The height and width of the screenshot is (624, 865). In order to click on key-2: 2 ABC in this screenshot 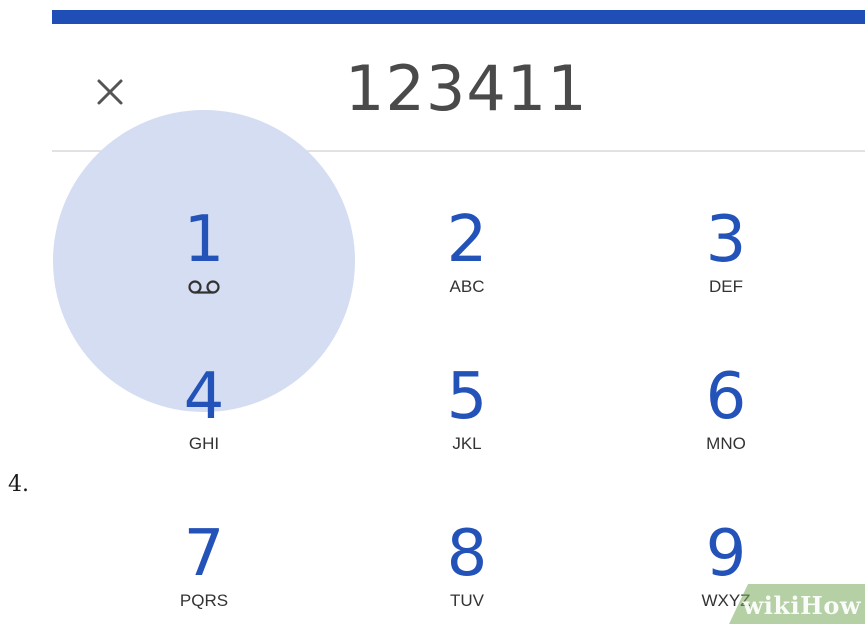, I will do `click(467, 270)`.